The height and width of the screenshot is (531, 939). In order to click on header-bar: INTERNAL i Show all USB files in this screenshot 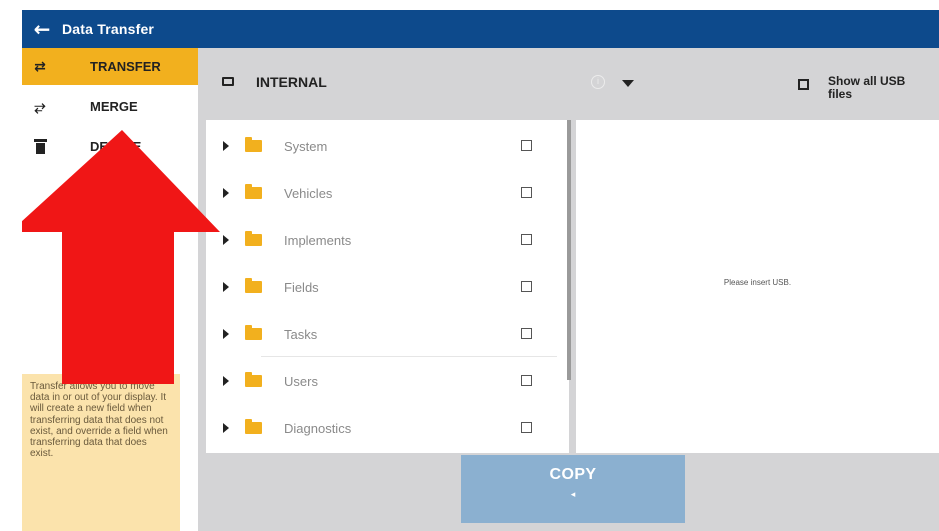, I will do `click(568, 84)`.